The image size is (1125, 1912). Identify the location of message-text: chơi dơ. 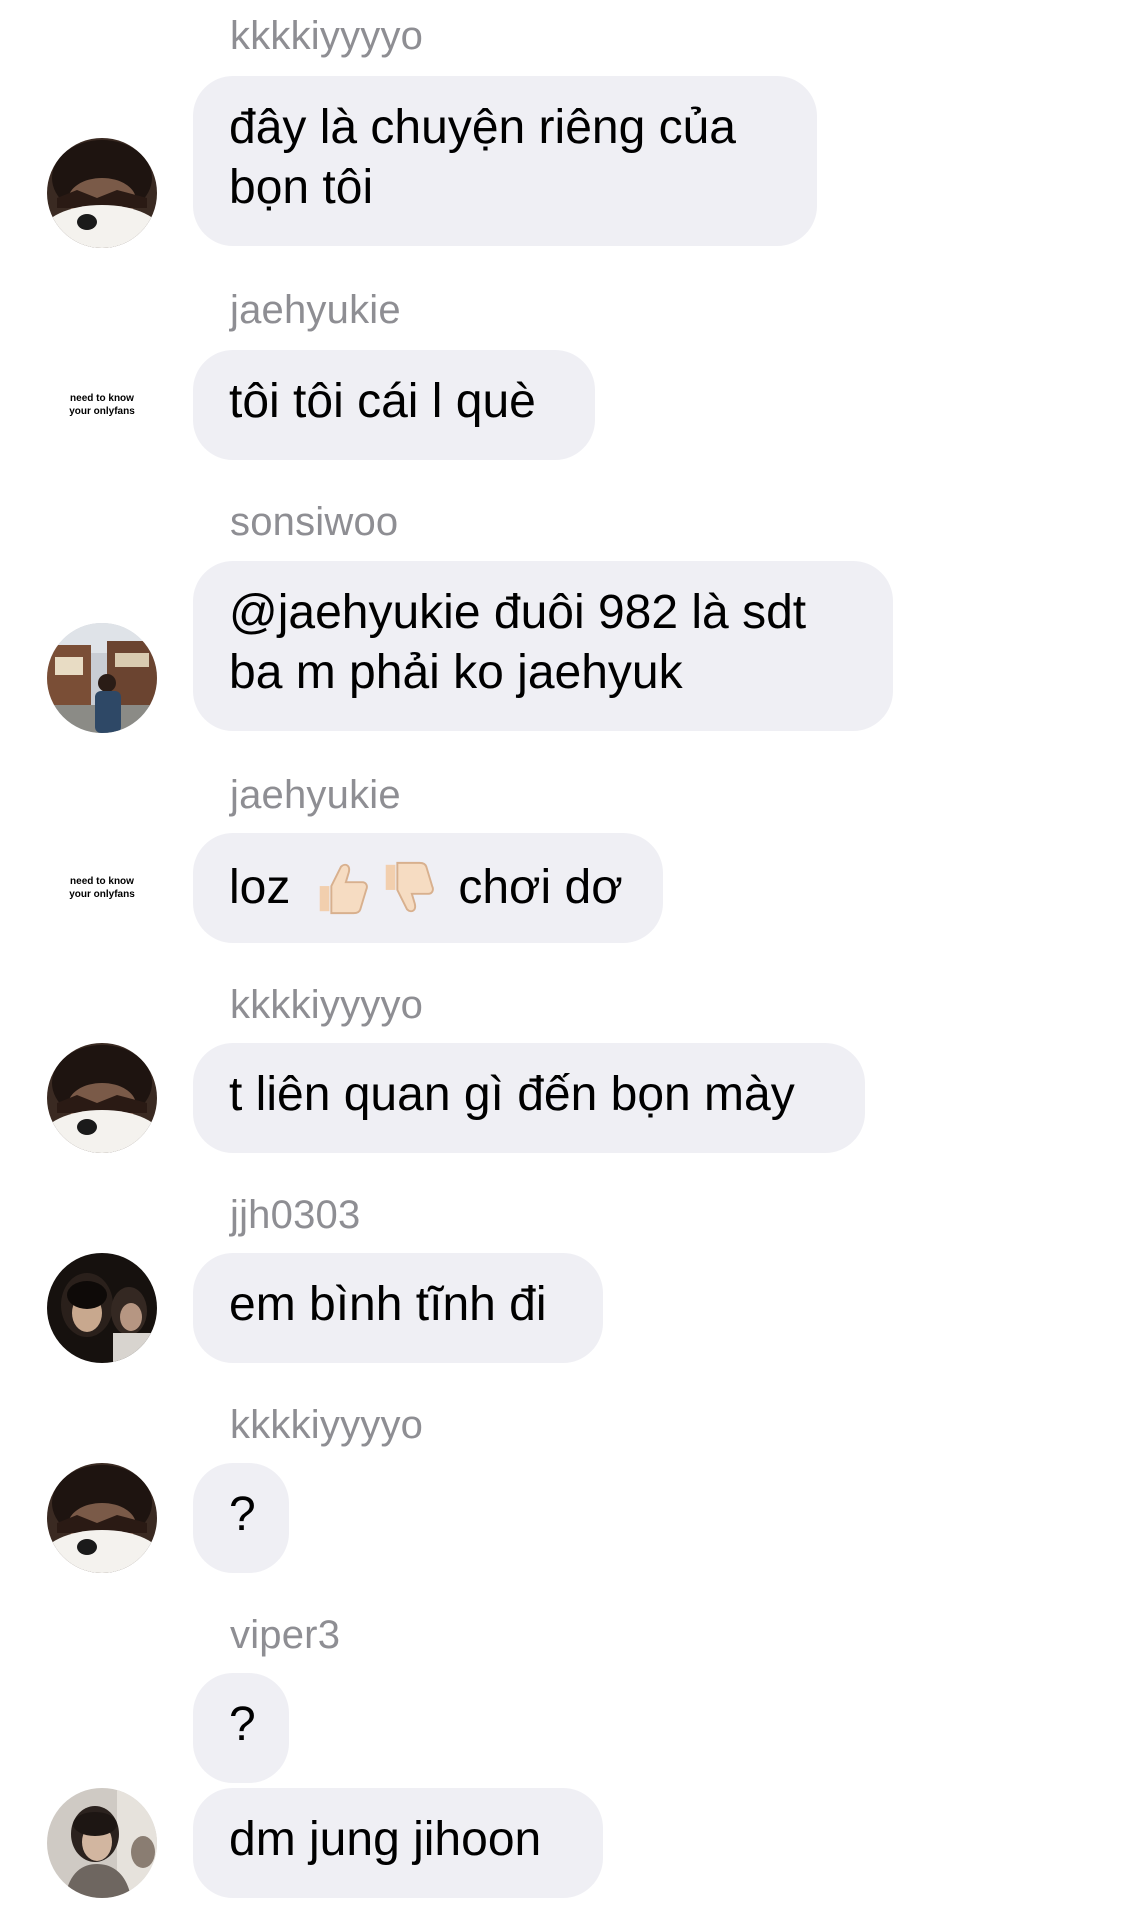
(540, 887).